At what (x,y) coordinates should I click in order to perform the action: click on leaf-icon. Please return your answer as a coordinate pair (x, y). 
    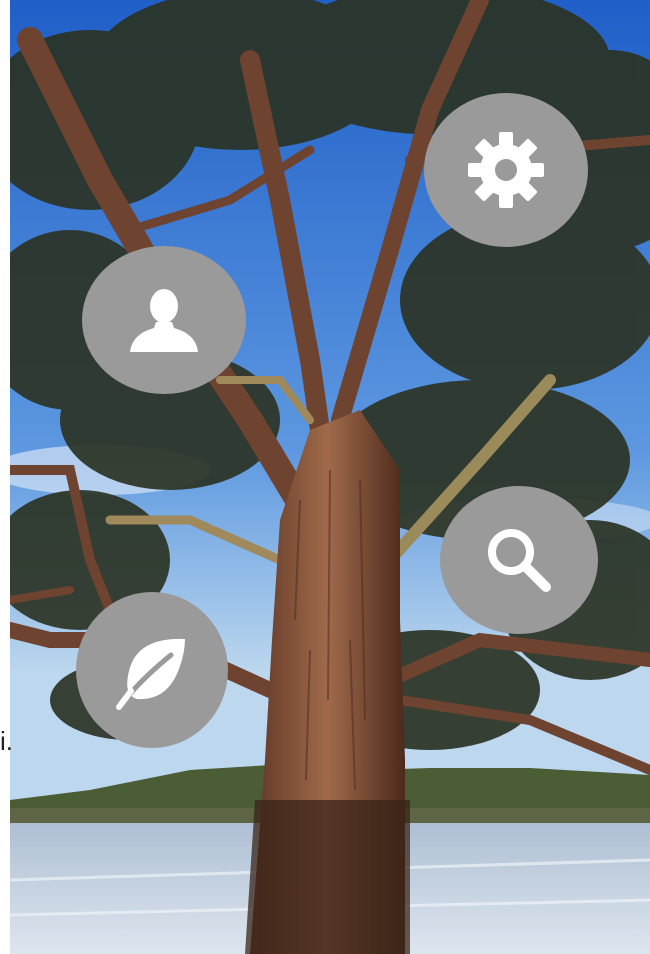
    Looking at the image, I should click on (152, 670).